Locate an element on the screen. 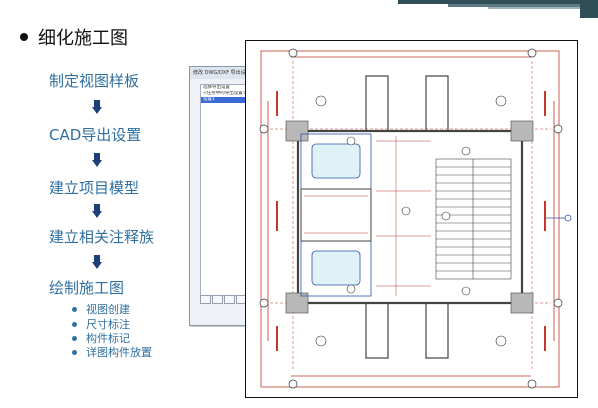 Image resolution: width=598 pixels, height=408 pixels. step-2: CAD导出设置 is located at coordinates (95, 135).